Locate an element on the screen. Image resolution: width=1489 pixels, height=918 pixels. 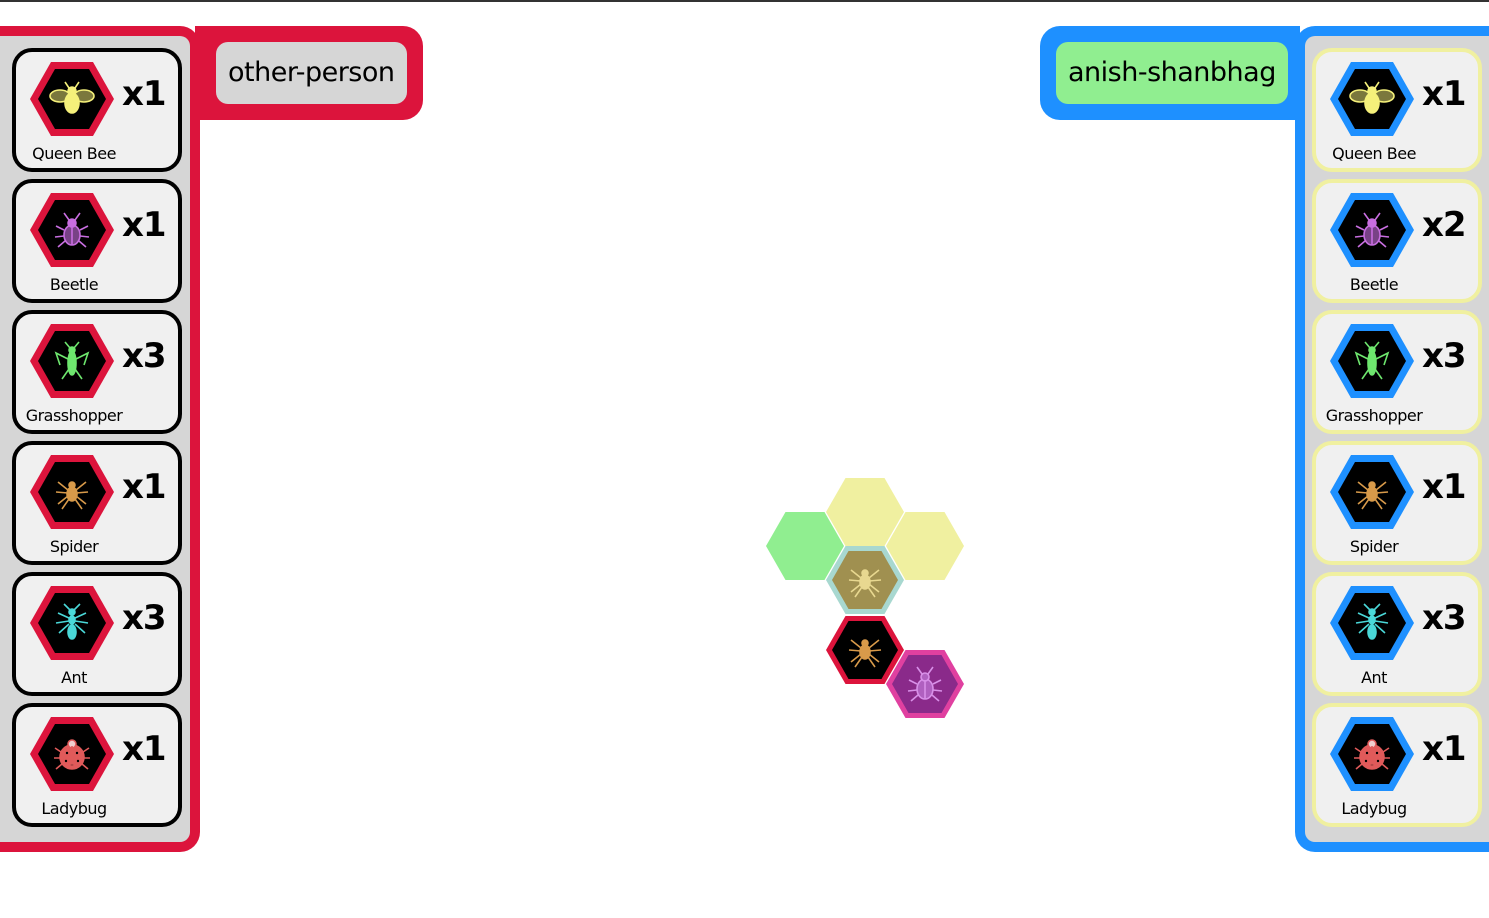
piece-card-beetle: x1 Beetle is located at coordinates (97, 241).